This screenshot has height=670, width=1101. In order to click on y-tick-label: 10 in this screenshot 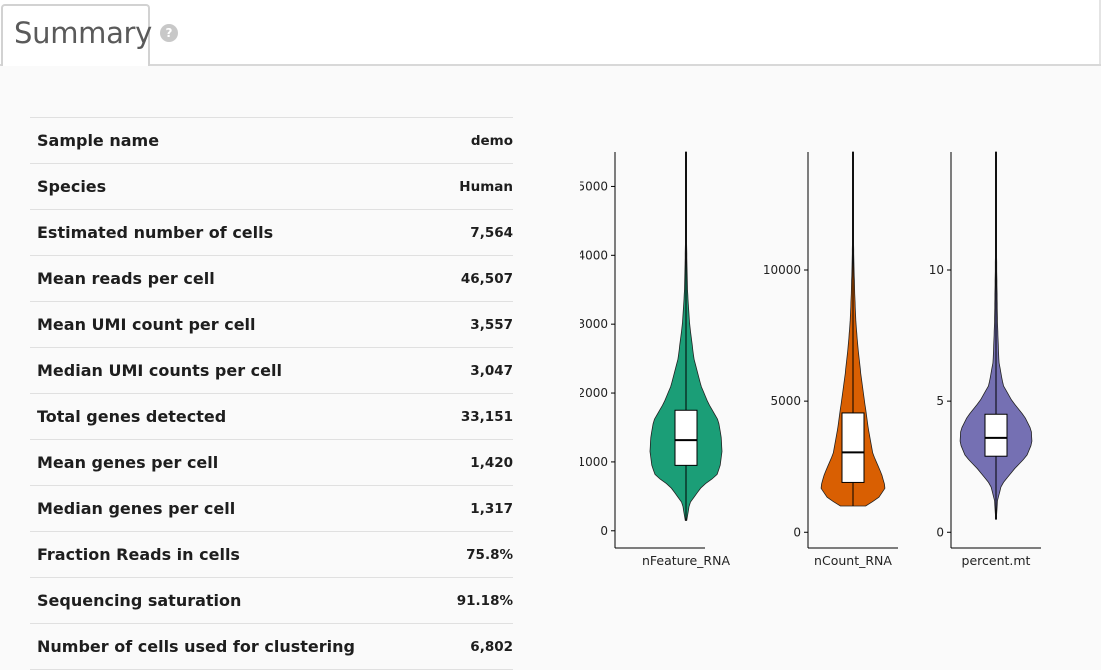, I will do `click(936, 270)`.